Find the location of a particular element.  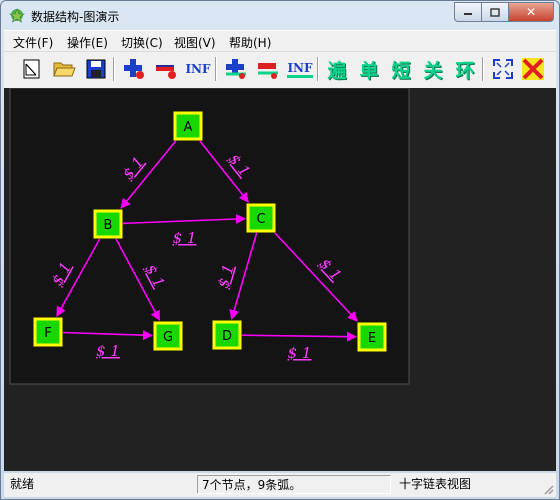

menu-bar: 文件(F) 操作(E) 切换(C) 视图(V) 帮助(H) is located at coordinates (280, 40).